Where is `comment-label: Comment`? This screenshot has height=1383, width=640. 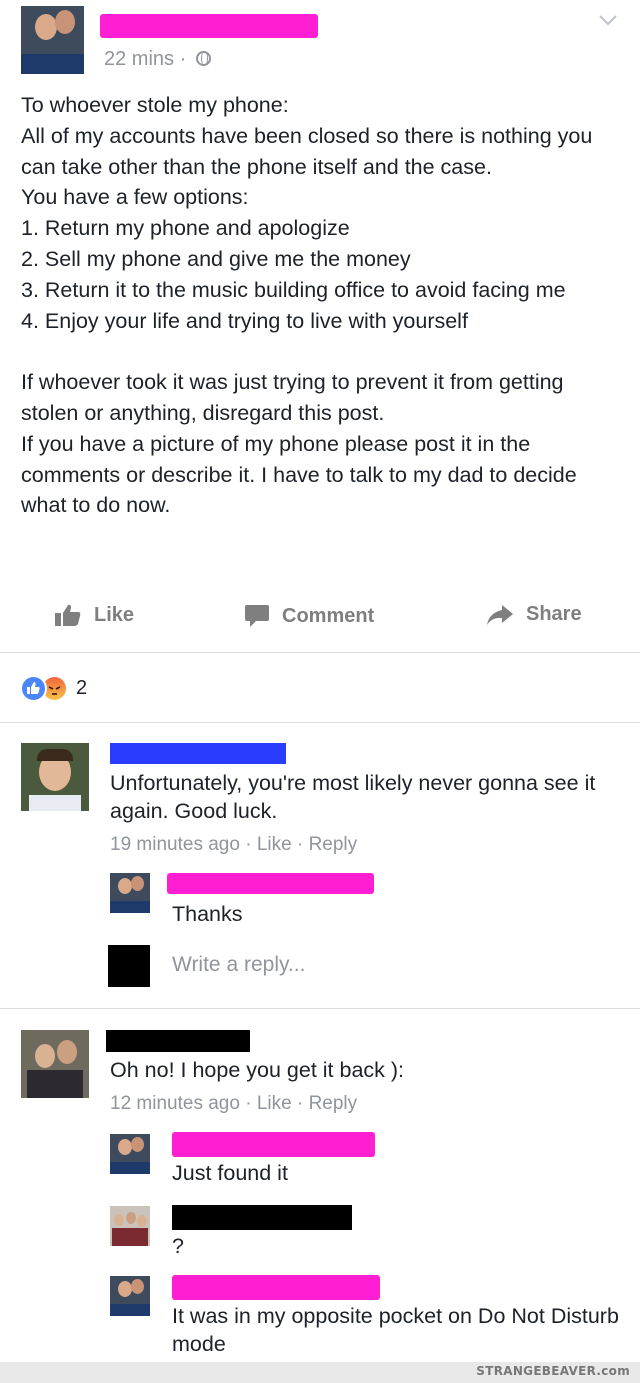 comment-label: Comment is located at coordinates (328, 615).